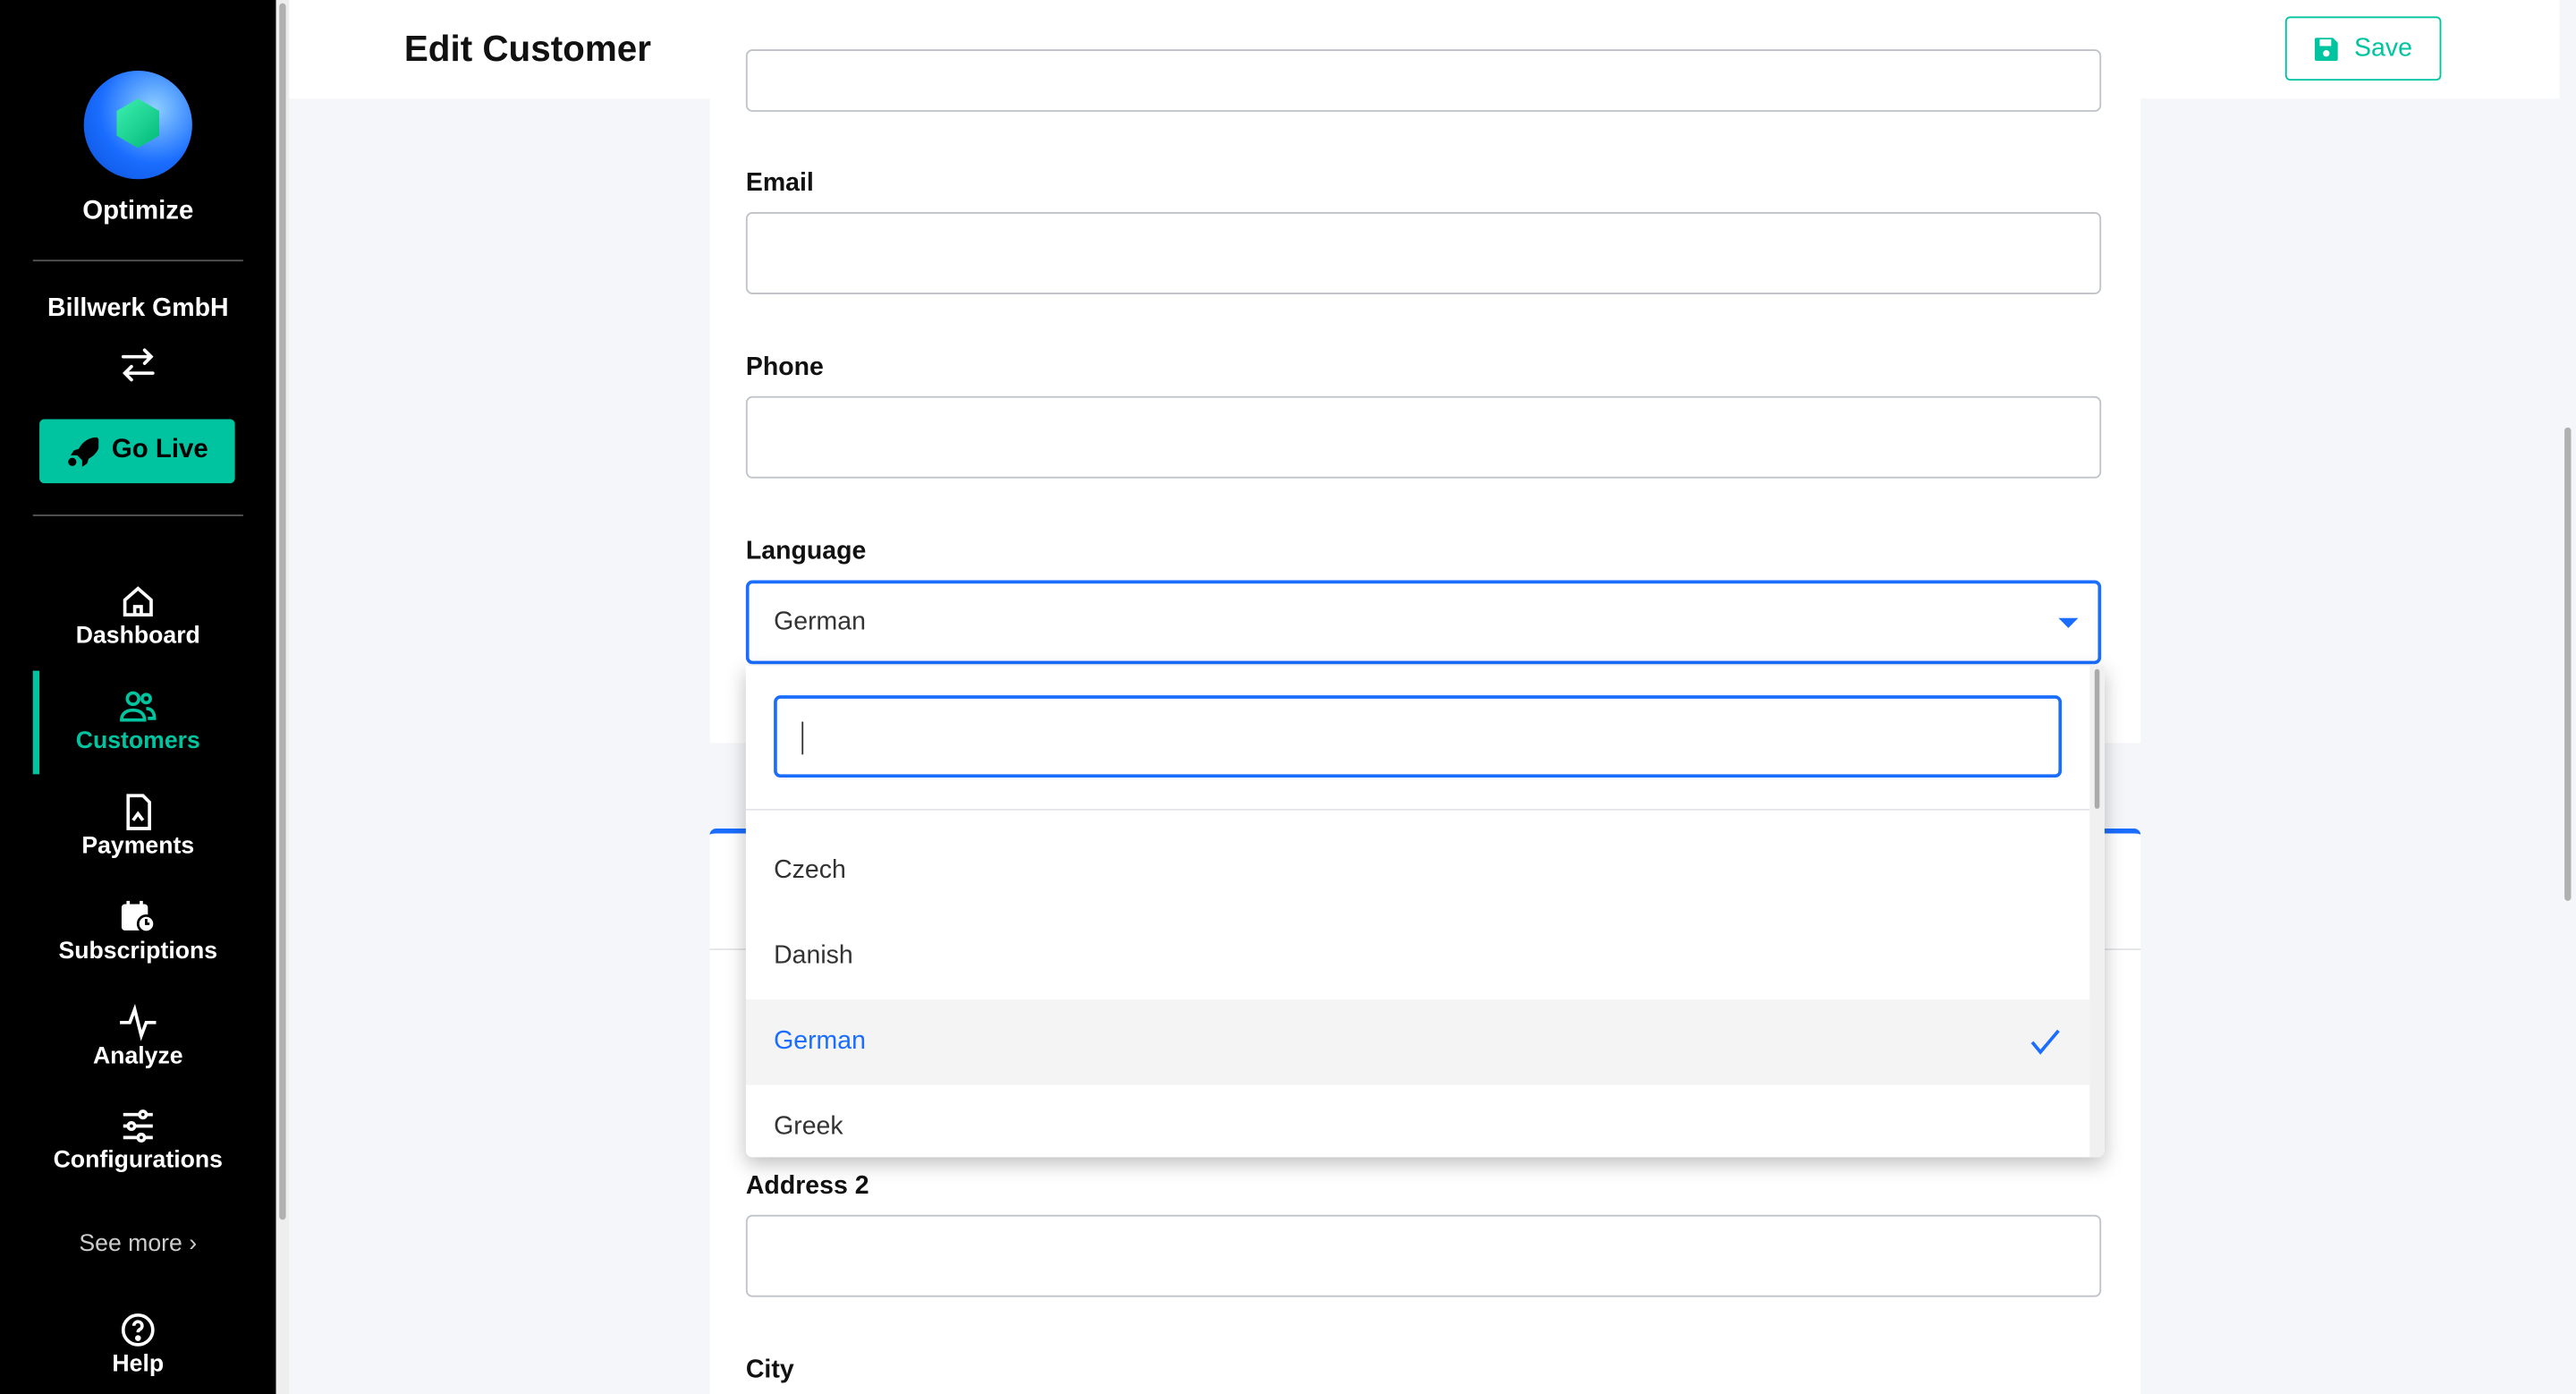  I want to click on chevron-right-icon: ›, so click(193, 1244).